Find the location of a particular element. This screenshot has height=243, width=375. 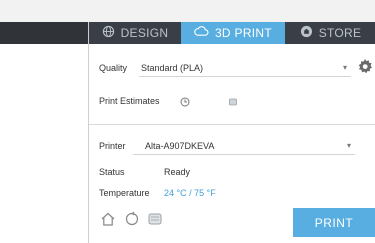

status-value: Ready is located at coordinates (177, 172).